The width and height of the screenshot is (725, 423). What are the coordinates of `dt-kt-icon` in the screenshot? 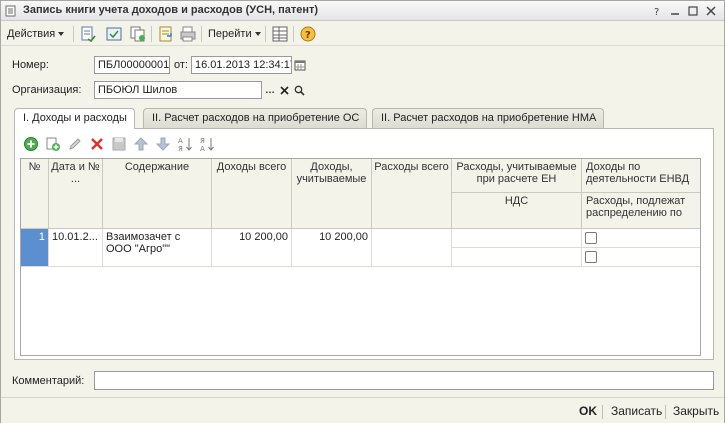 It's located at (166, 34).